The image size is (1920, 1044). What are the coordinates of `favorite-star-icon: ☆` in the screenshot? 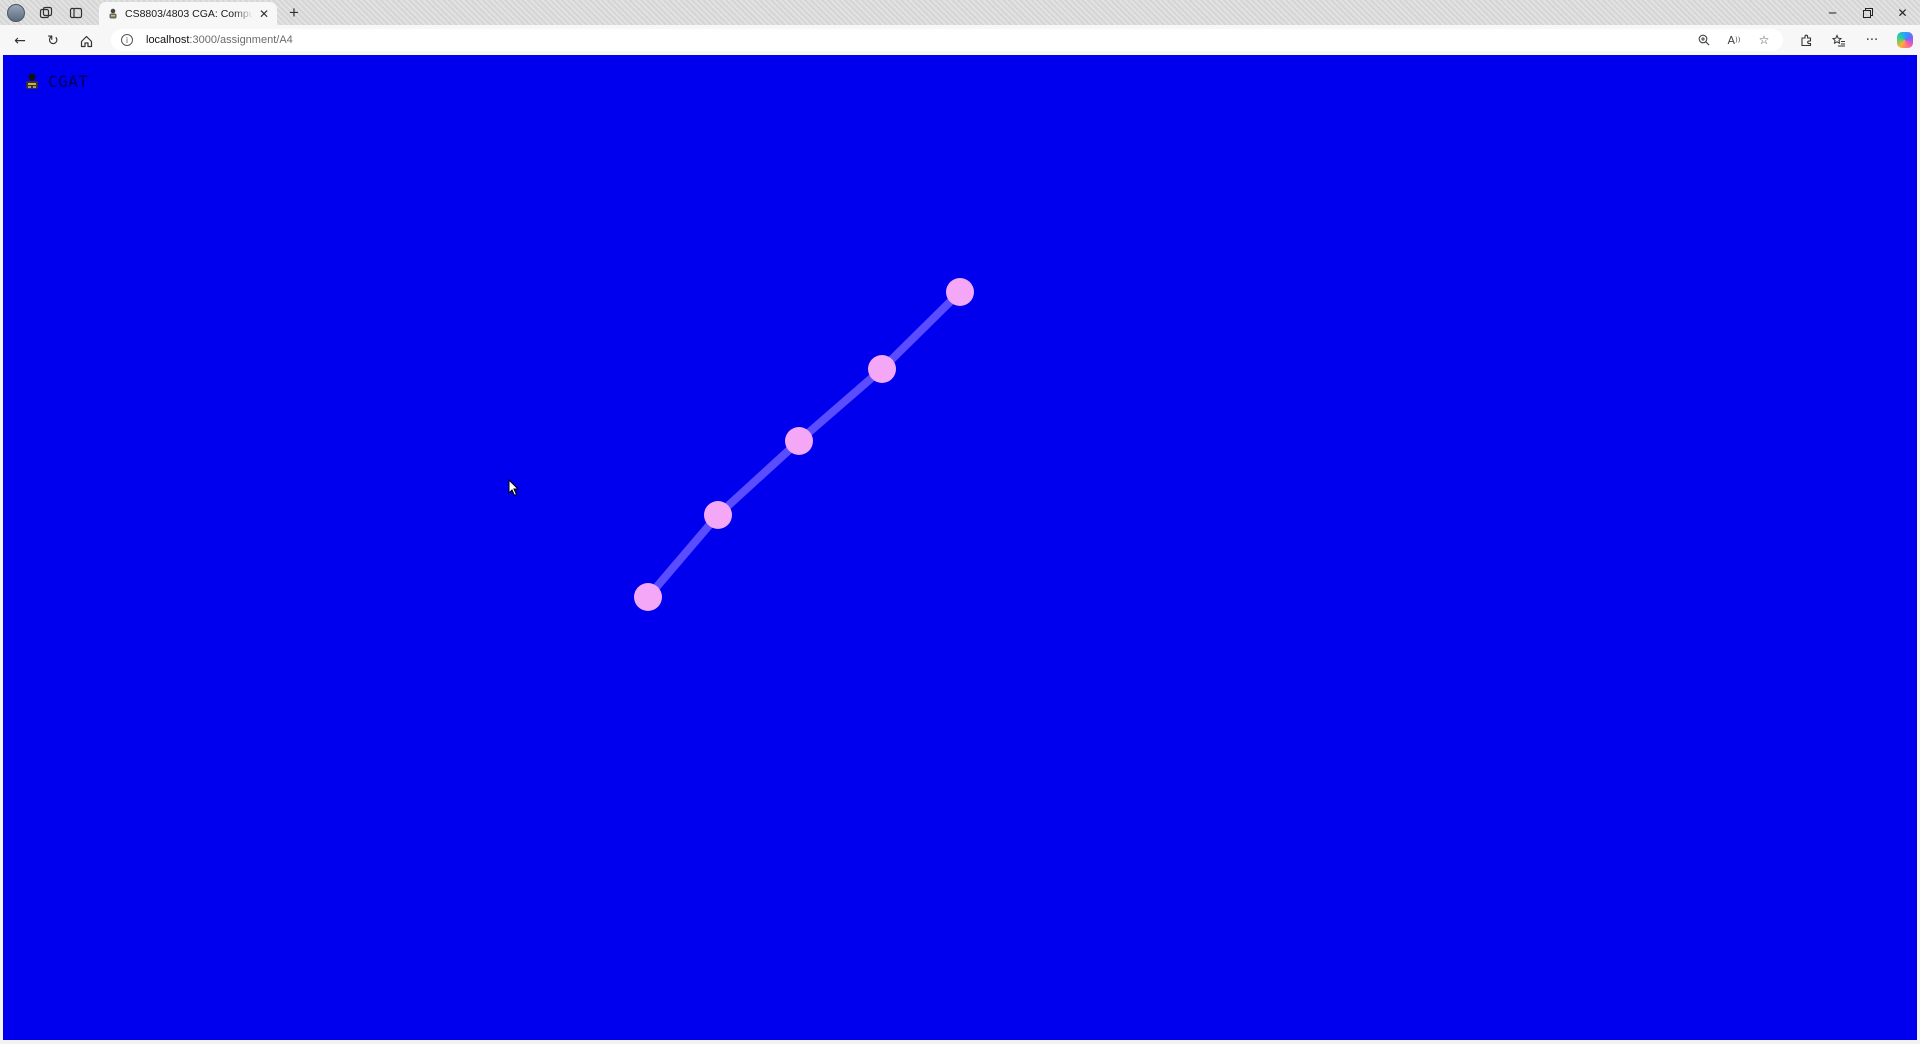 It's located at (1764, 40).